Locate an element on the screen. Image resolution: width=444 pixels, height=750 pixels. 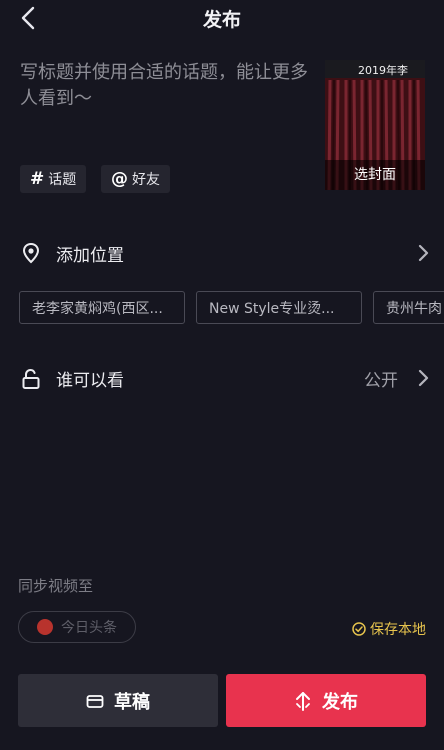
hashtag-chip-label: 话题 is located at coordinates (62, 180).